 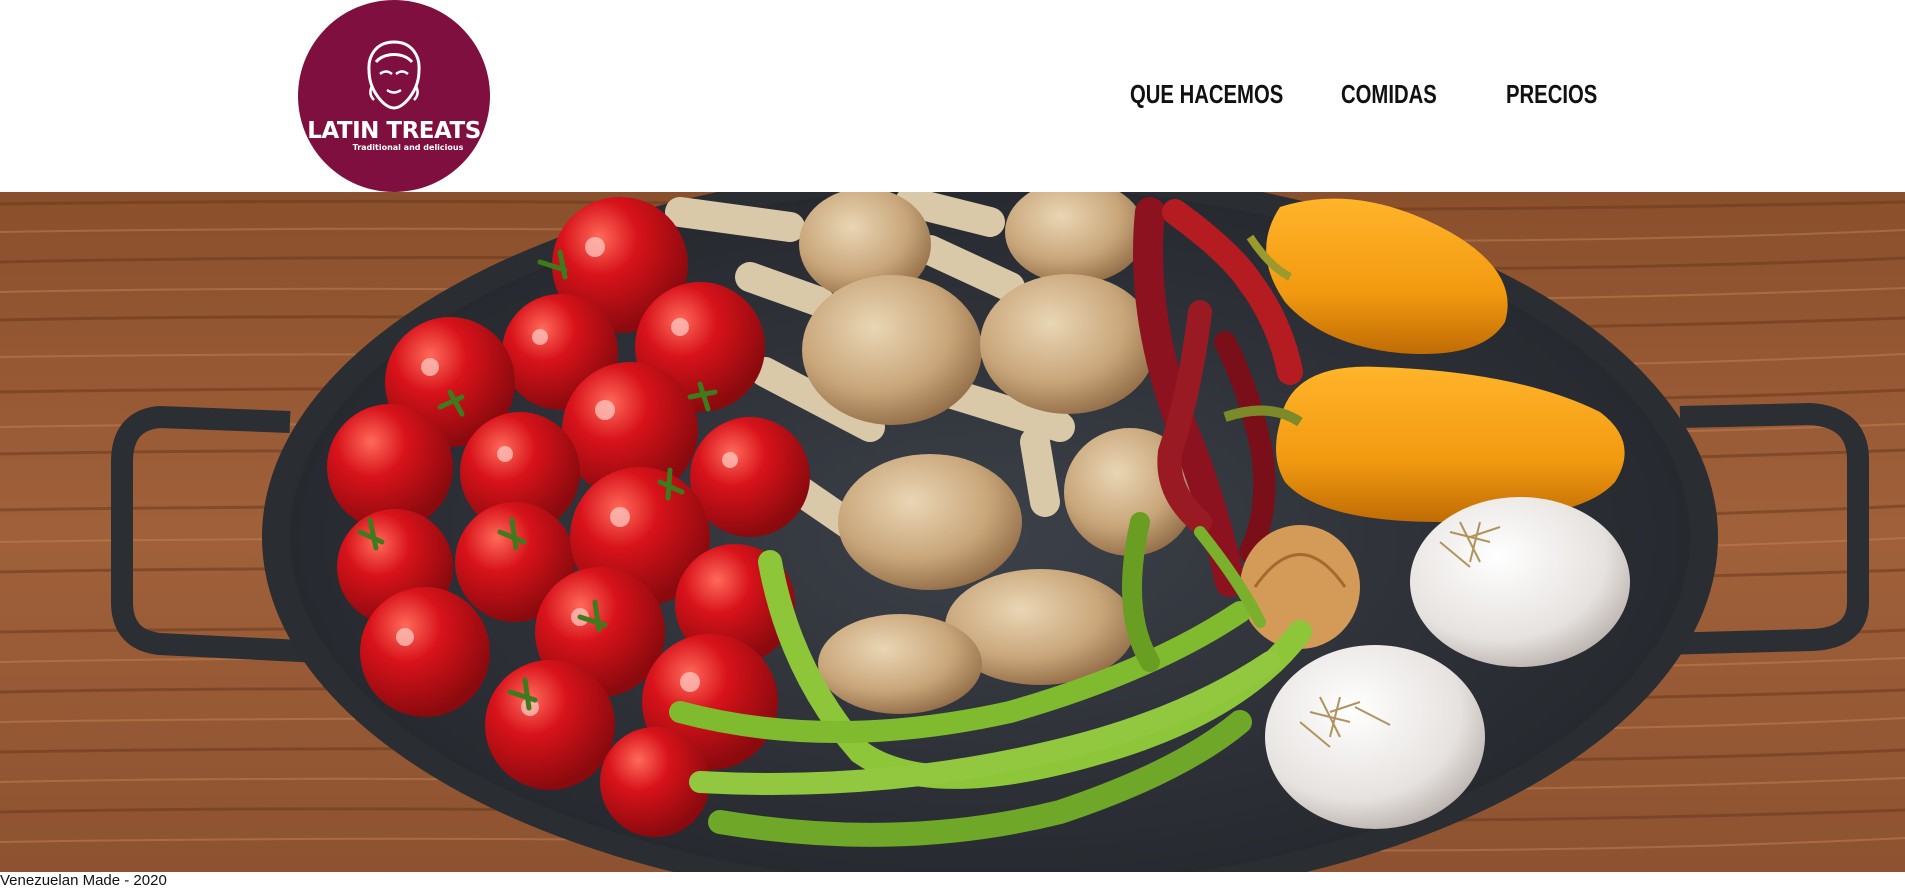 I want to click on site-footer: Venezuelan Made - 2020, so click(x=83, y=880).